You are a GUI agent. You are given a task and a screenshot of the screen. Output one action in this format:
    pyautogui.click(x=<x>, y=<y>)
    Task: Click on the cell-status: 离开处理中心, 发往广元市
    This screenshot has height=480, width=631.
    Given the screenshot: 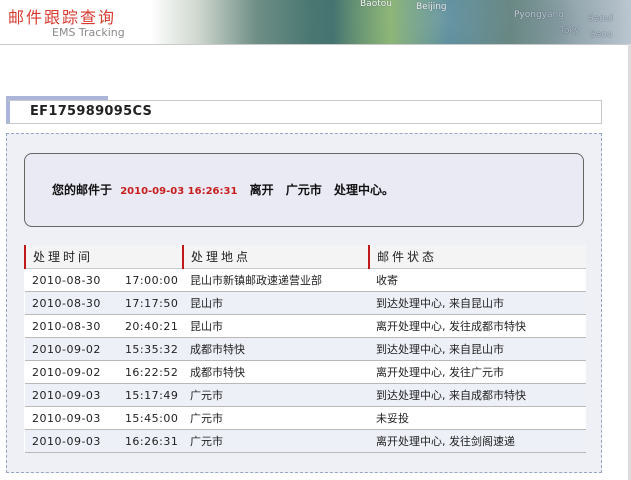 What is the action you would take?
    pyautogui.click(x=477, y=372)
    